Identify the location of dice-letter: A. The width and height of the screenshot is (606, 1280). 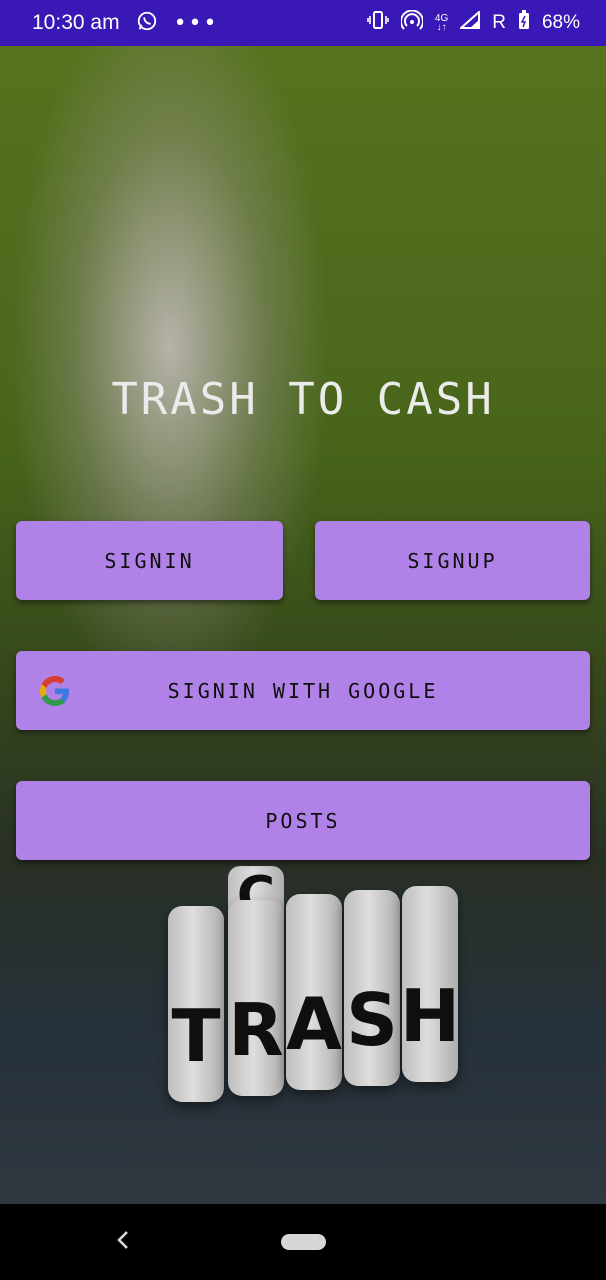
(314, 992).